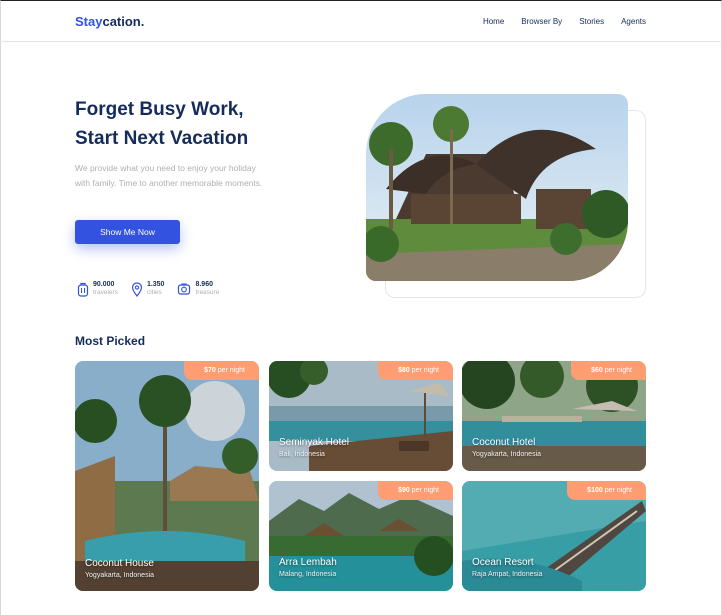 Image resolution: width=722 pixels, height=615 pixels. What do you see at coordinates (155, 284) in the screenshot?
I see `stat-value: 1.350` at bounding box center [155, 284].